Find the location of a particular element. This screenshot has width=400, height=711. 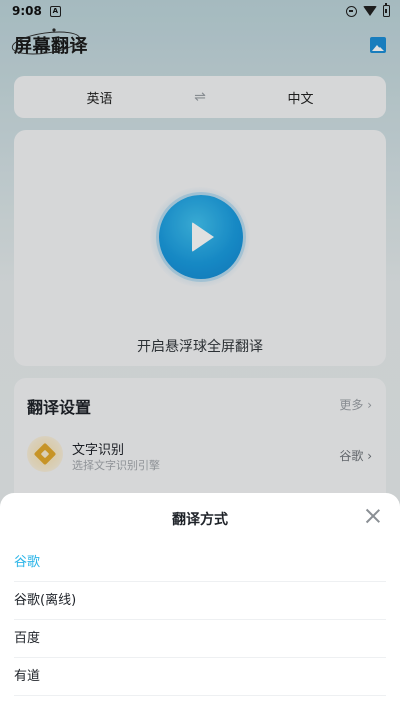

option-google: 谷歌 is located at coordinates (200, 563).